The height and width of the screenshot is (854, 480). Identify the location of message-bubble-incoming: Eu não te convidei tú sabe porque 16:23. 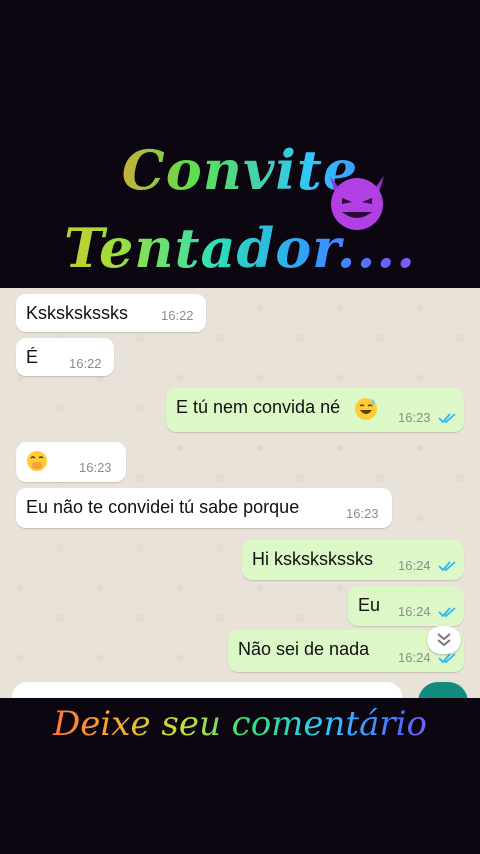
(204, 508).